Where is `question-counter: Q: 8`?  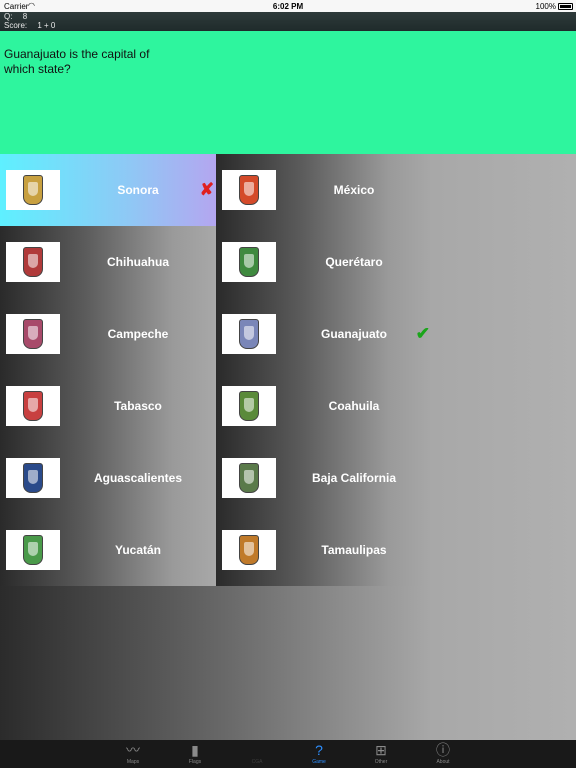 question-counter: Q: 8 is located at coordinates (16, 16).